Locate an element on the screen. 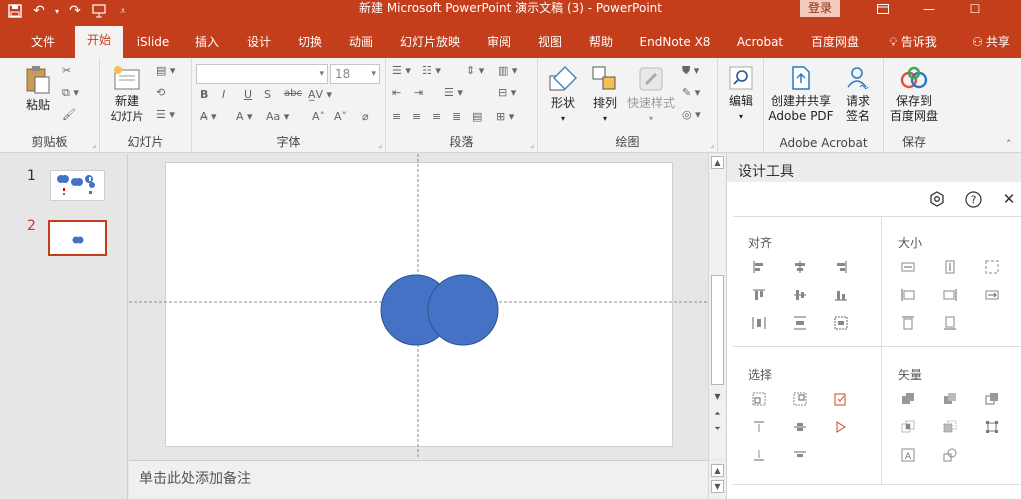  clipboard-launcher-icon: ⌟ is located at coordinates (94, 144).